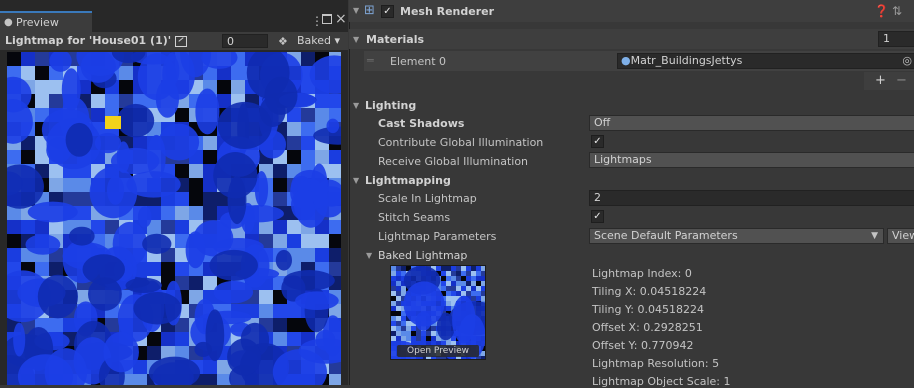 The width and height of the screenshot is (914, 388). Describe the element at coordinates (874, 236) in the screenshot. I see `chevron-down-icon: ▼` at that location.